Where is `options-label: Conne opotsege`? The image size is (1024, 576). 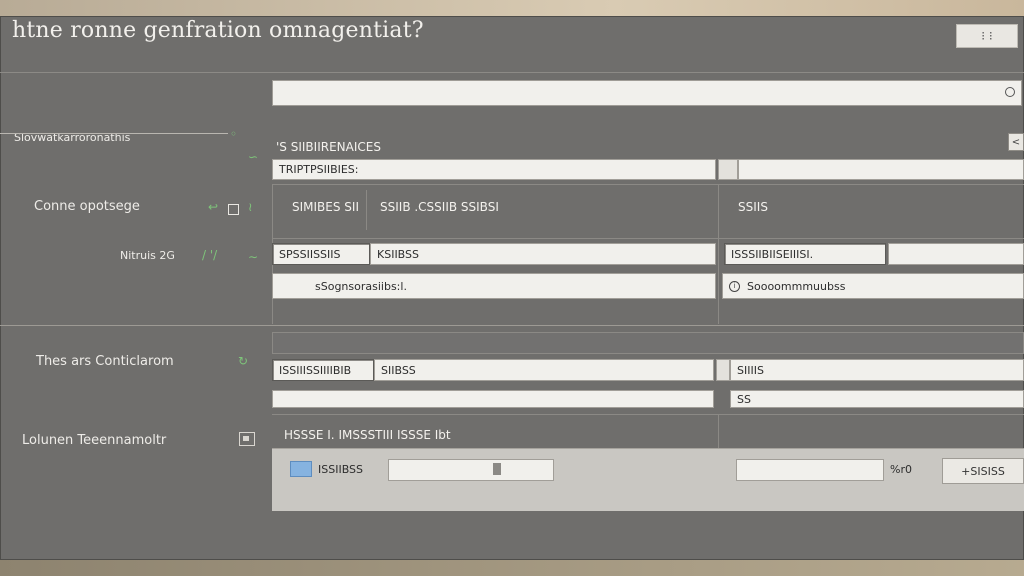 options-label: Conne opotsege is located at coordinates (87, 206).